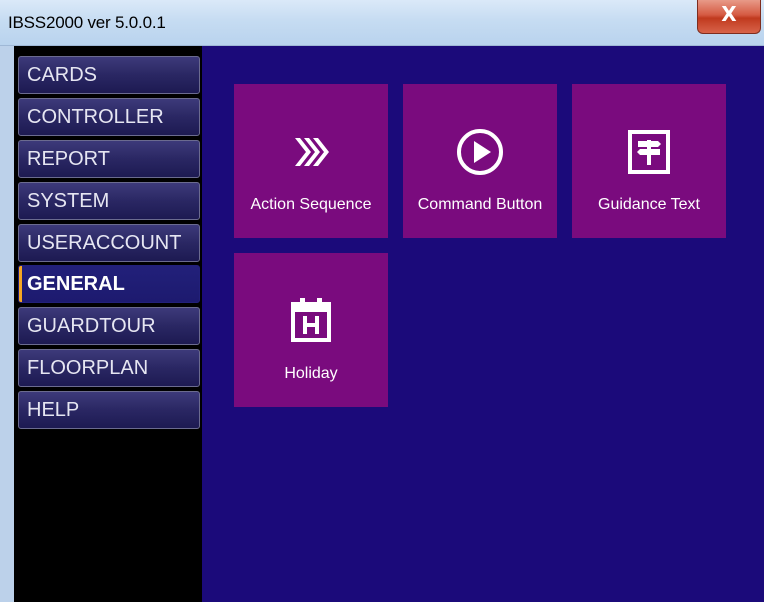  Describe the element at coordinates (382, 23) in the screenshot. I see `title-bar: IBSS2000 ver 5.0.0.1 X` at that location.